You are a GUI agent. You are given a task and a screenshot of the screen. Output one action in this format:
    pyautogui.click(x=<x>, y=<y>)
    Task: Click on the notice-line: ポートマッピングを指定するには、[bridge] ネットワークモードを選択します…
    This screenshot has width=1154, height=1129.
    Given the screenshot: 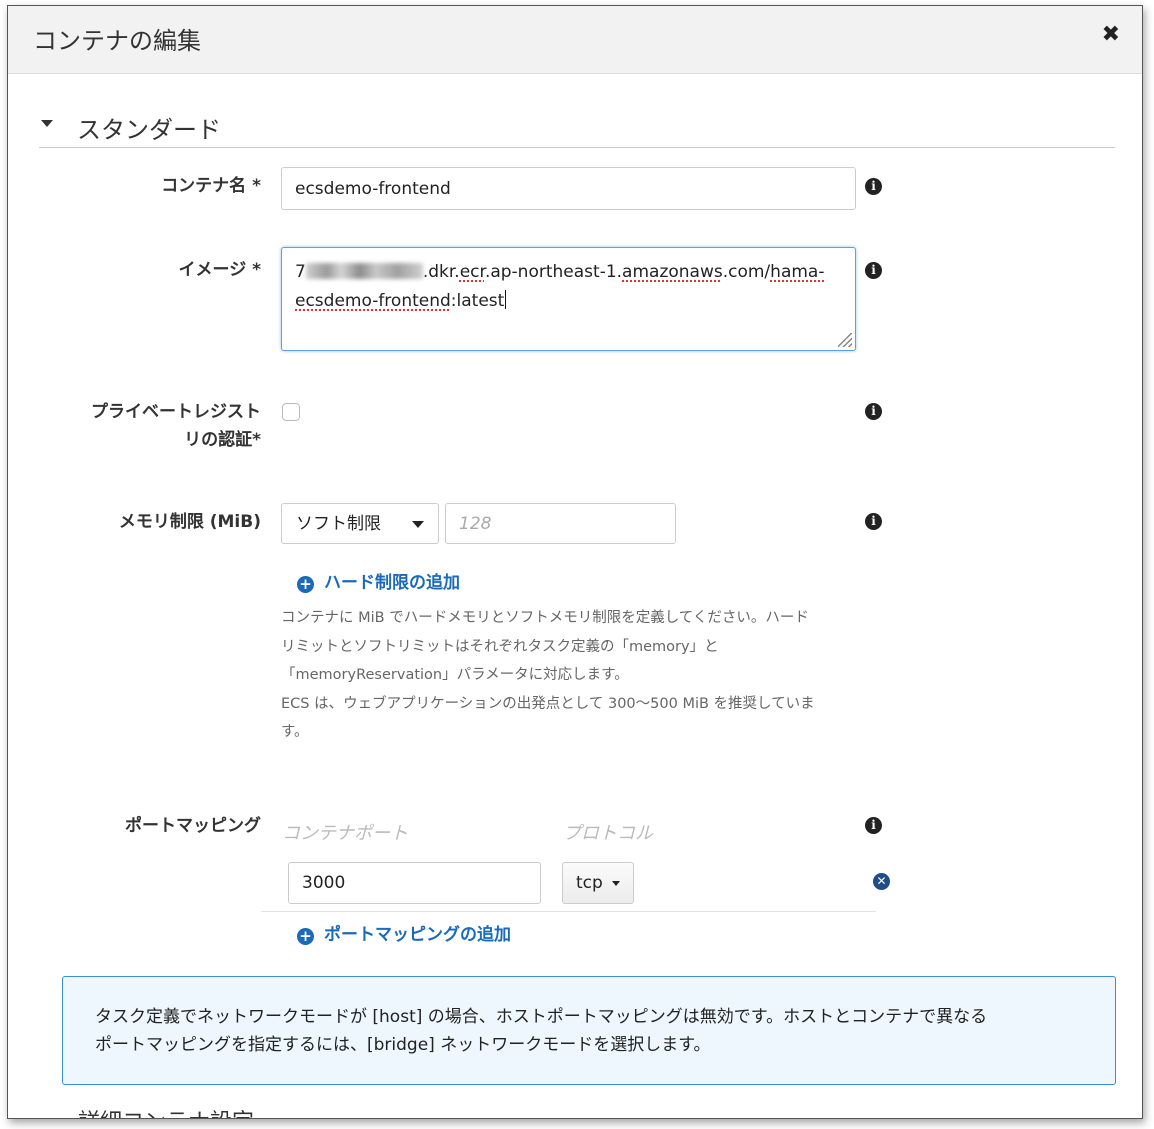 What is the action you would take?
    pyautogui.click(x=403, y=1045)
    